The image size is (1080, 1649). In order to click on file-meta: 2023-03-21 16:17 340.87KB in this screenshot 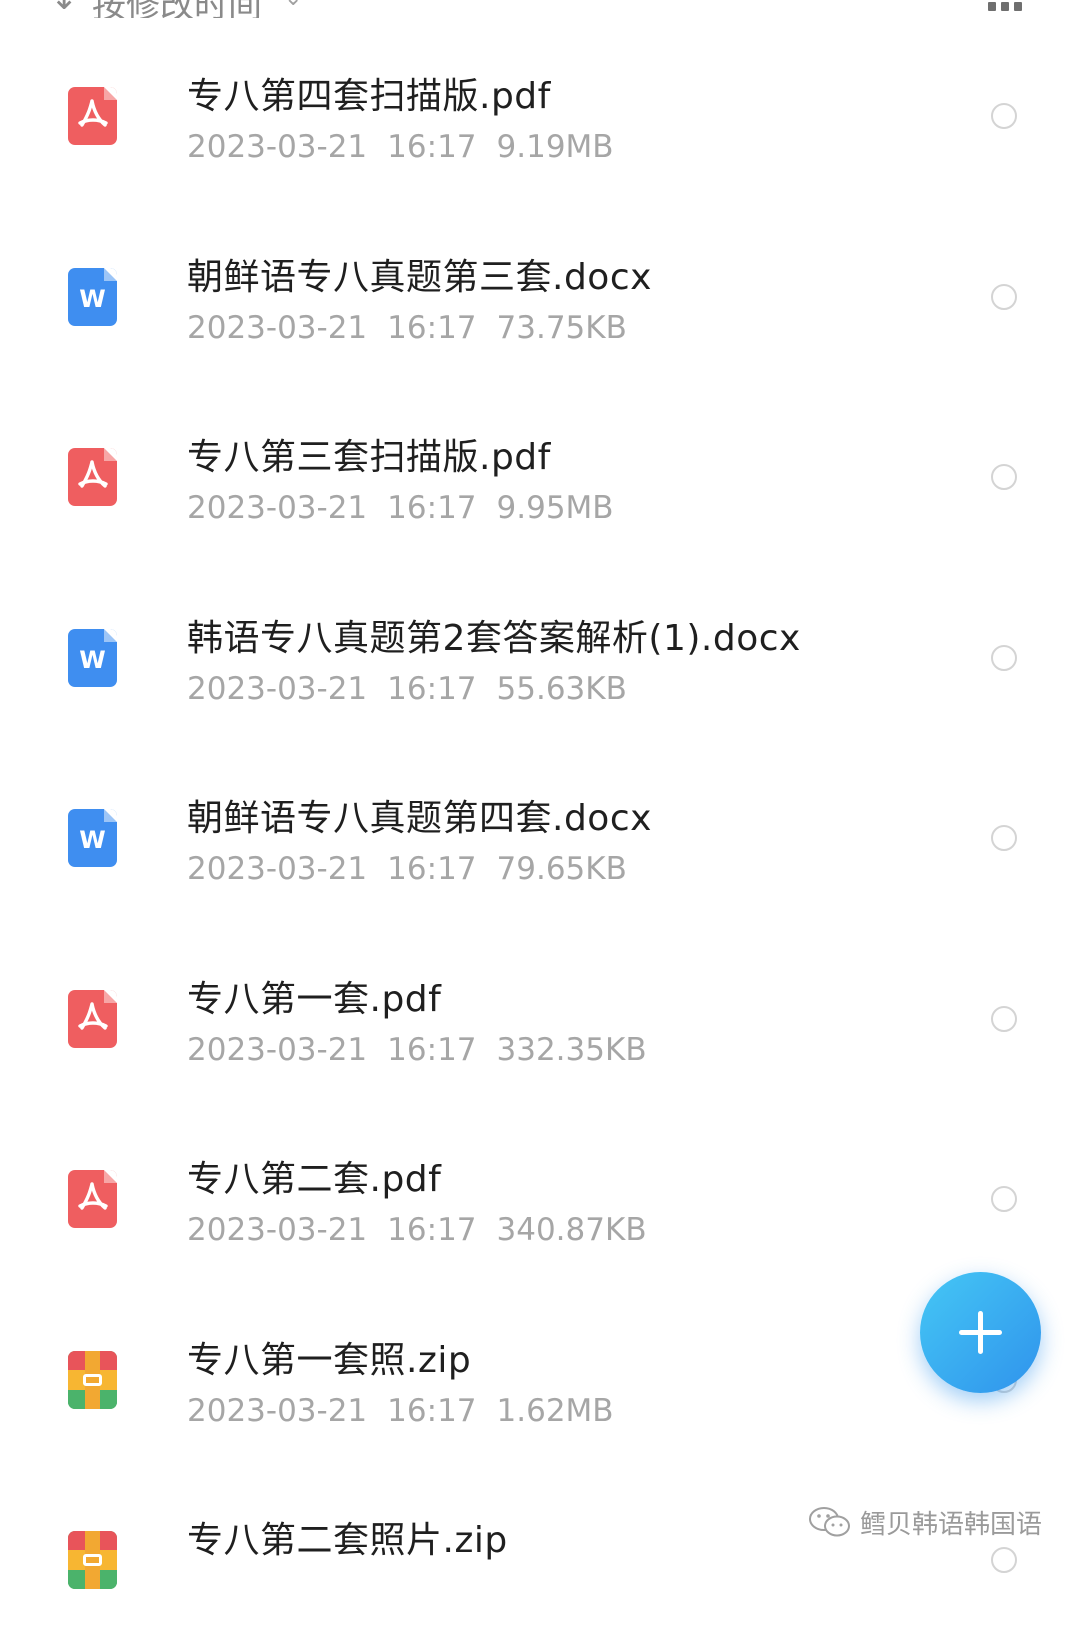, I will do `click(427, 1230)`.